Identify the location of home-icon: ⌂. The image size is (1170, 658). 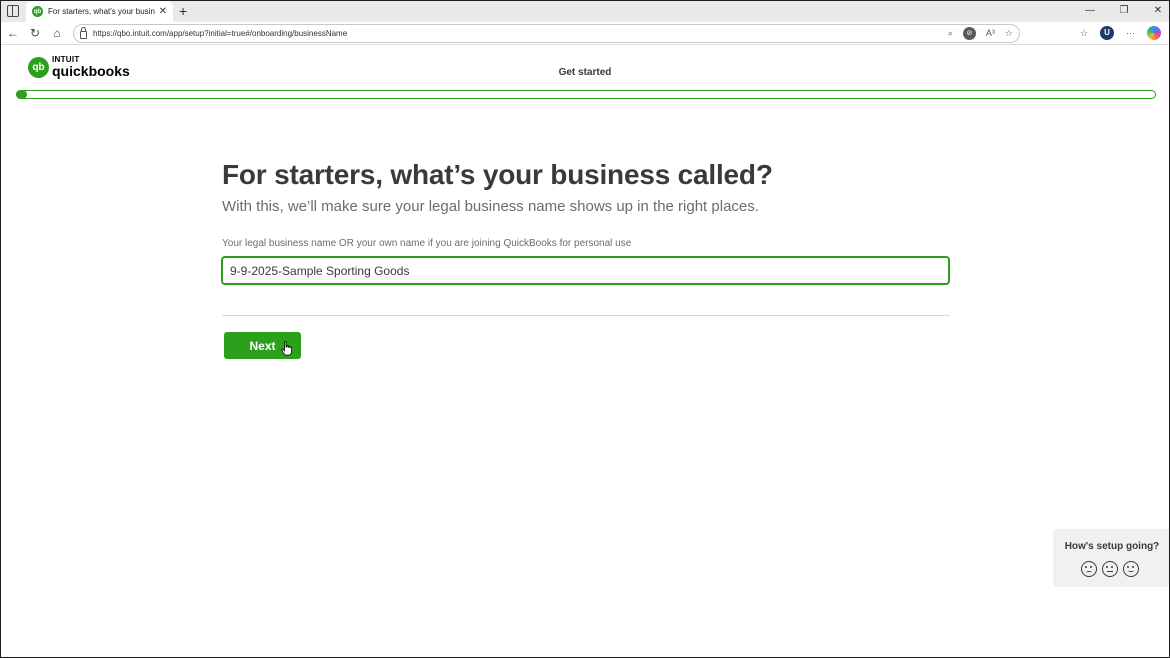
(57, 33).